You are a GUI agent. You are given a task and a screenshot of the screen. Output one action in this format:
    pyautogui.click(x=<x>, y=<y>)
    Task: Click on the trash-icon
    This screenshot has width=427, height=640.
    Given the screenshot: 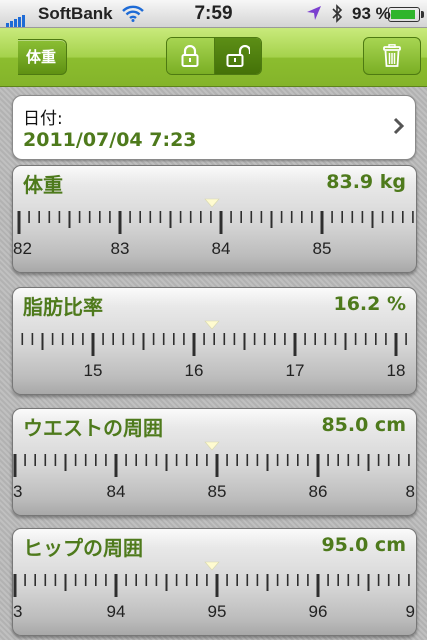 What is the action you would take?
    pyautogui.click(x=392, y=55)
    